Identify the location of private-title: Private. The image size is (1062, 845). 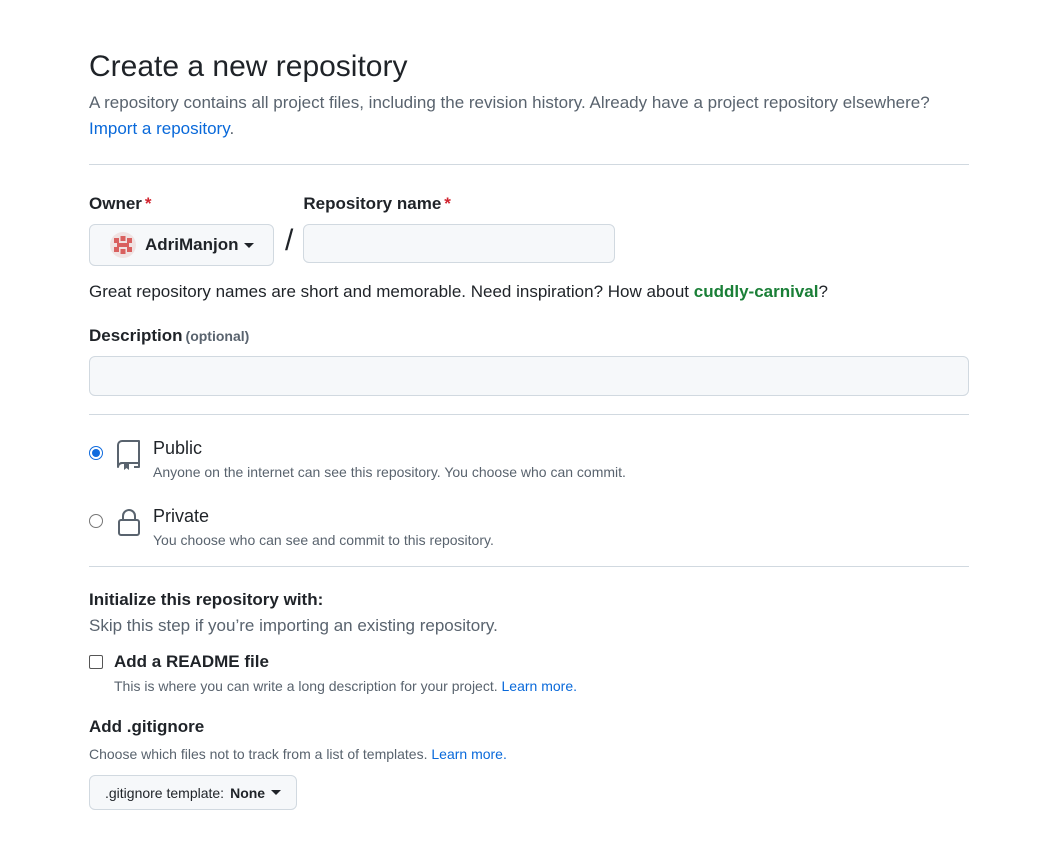
(181, 516).